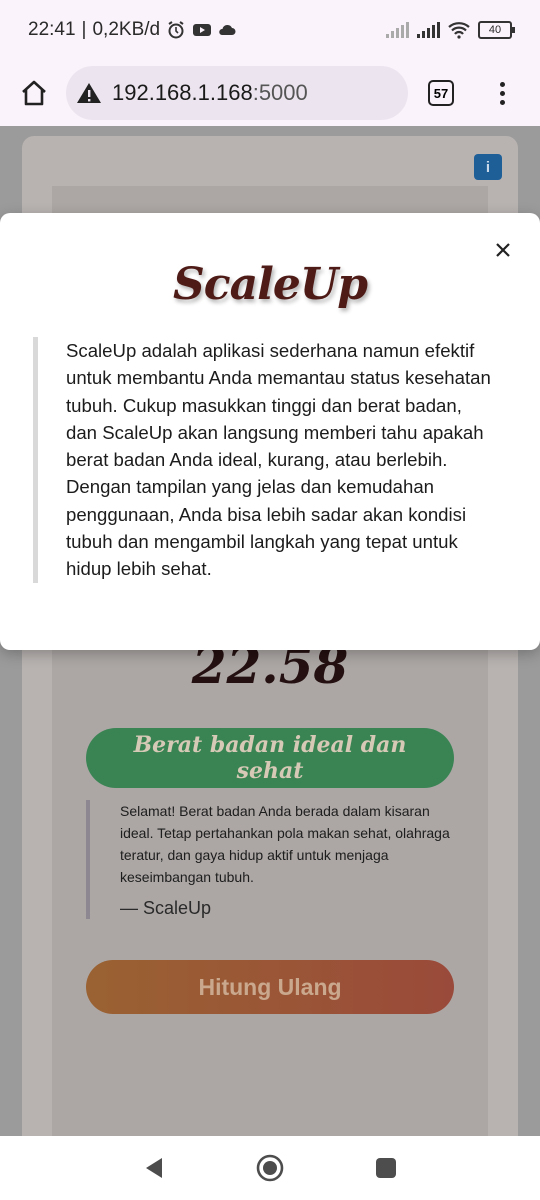  I want to click on tab-count: 57, so click(441, 93).